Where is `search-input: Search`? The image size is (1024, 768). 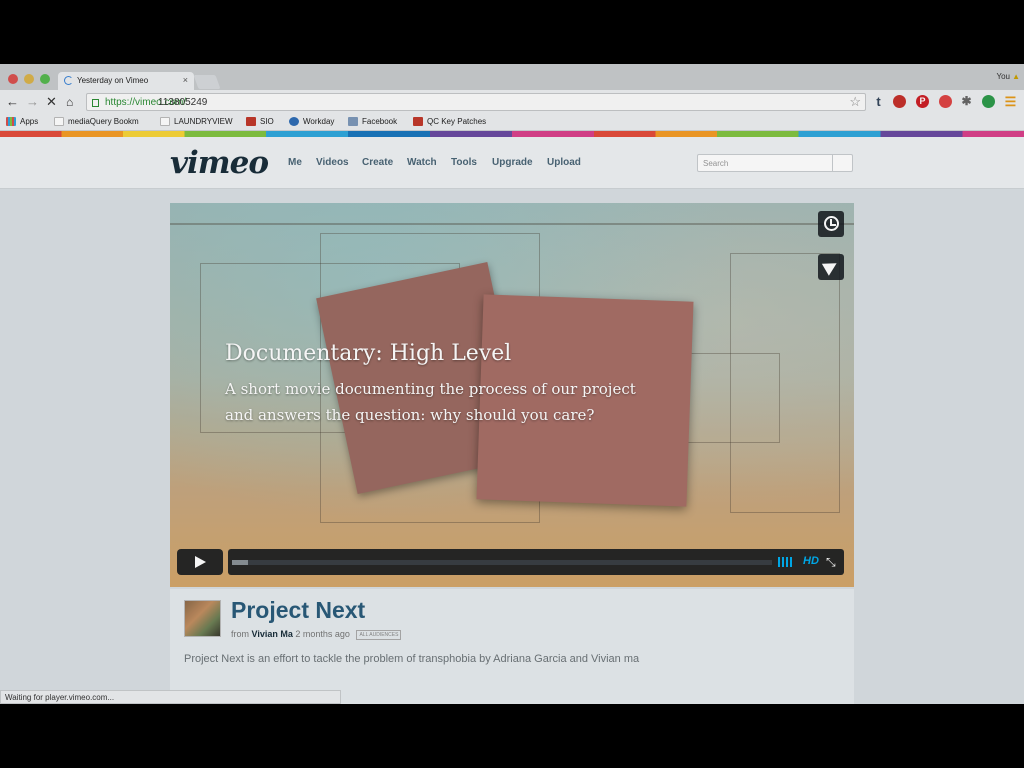 search-input: Search is located at coordinates (775, 163).